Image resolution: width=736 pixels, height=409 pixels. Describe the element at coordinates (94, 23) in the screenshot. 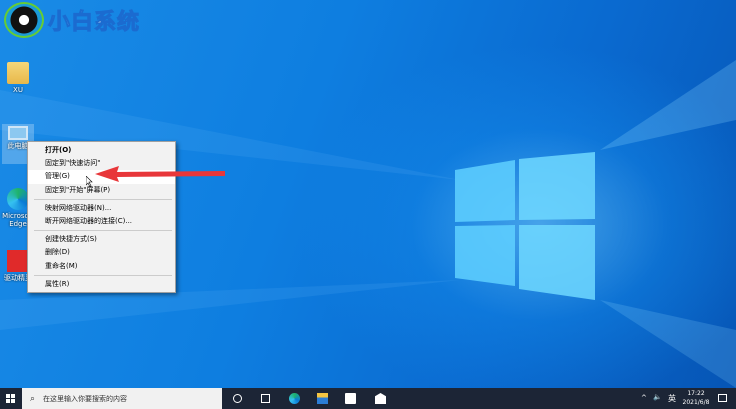

I see `watermark-text: 小白系统` at that location.